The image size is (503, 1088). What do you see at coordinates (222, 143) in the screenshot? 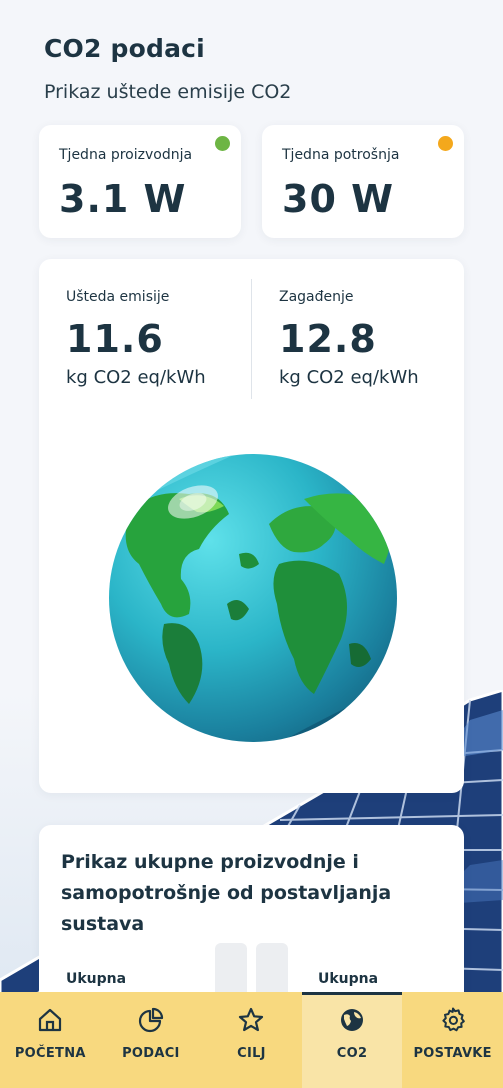
I see `production-status-dot` at bounding box center [222, 143].